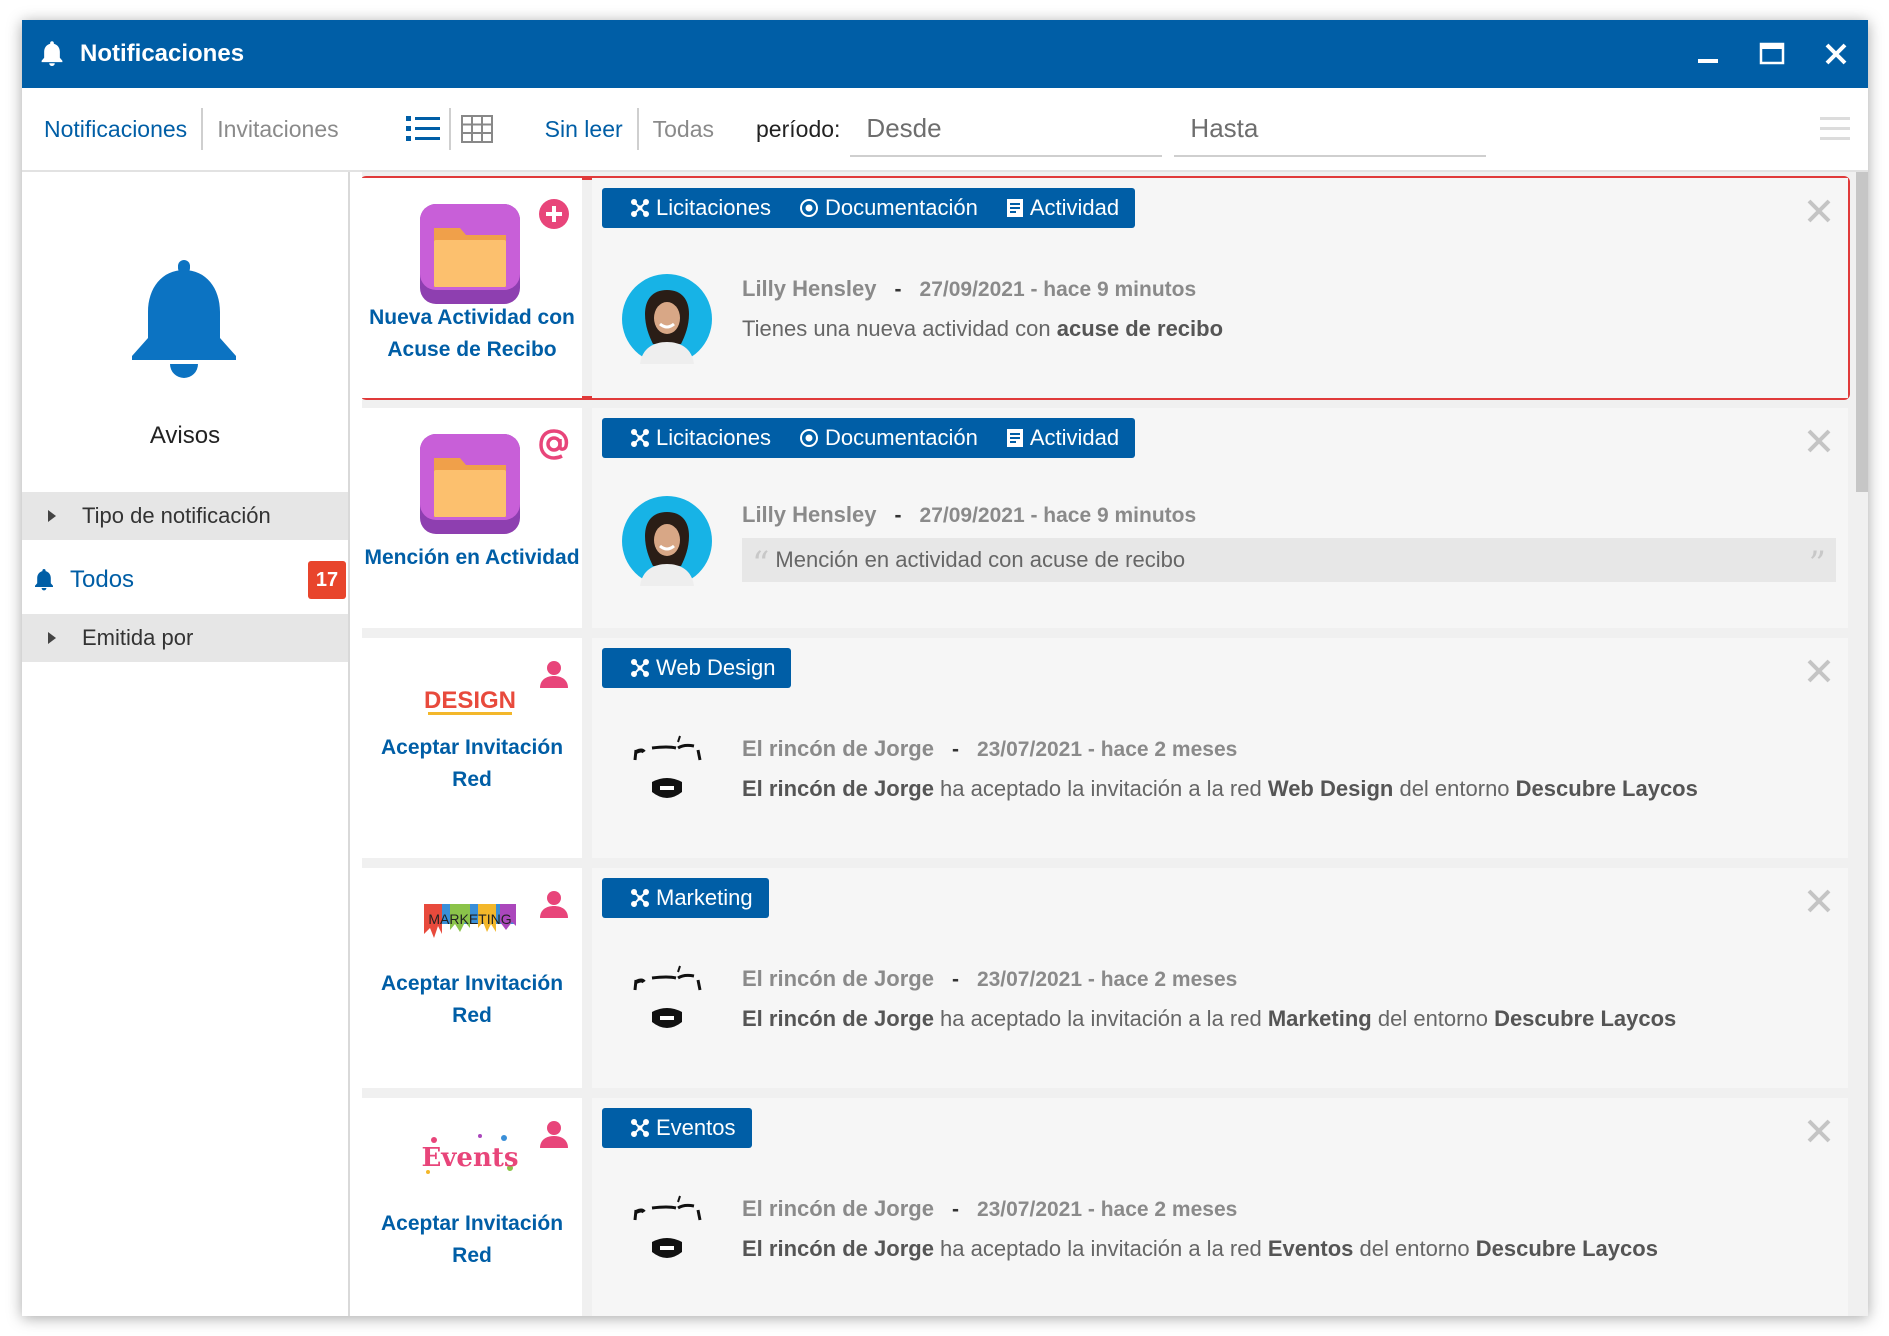  I want to click on message-emphasis: Web Design, so click(1330, 788).